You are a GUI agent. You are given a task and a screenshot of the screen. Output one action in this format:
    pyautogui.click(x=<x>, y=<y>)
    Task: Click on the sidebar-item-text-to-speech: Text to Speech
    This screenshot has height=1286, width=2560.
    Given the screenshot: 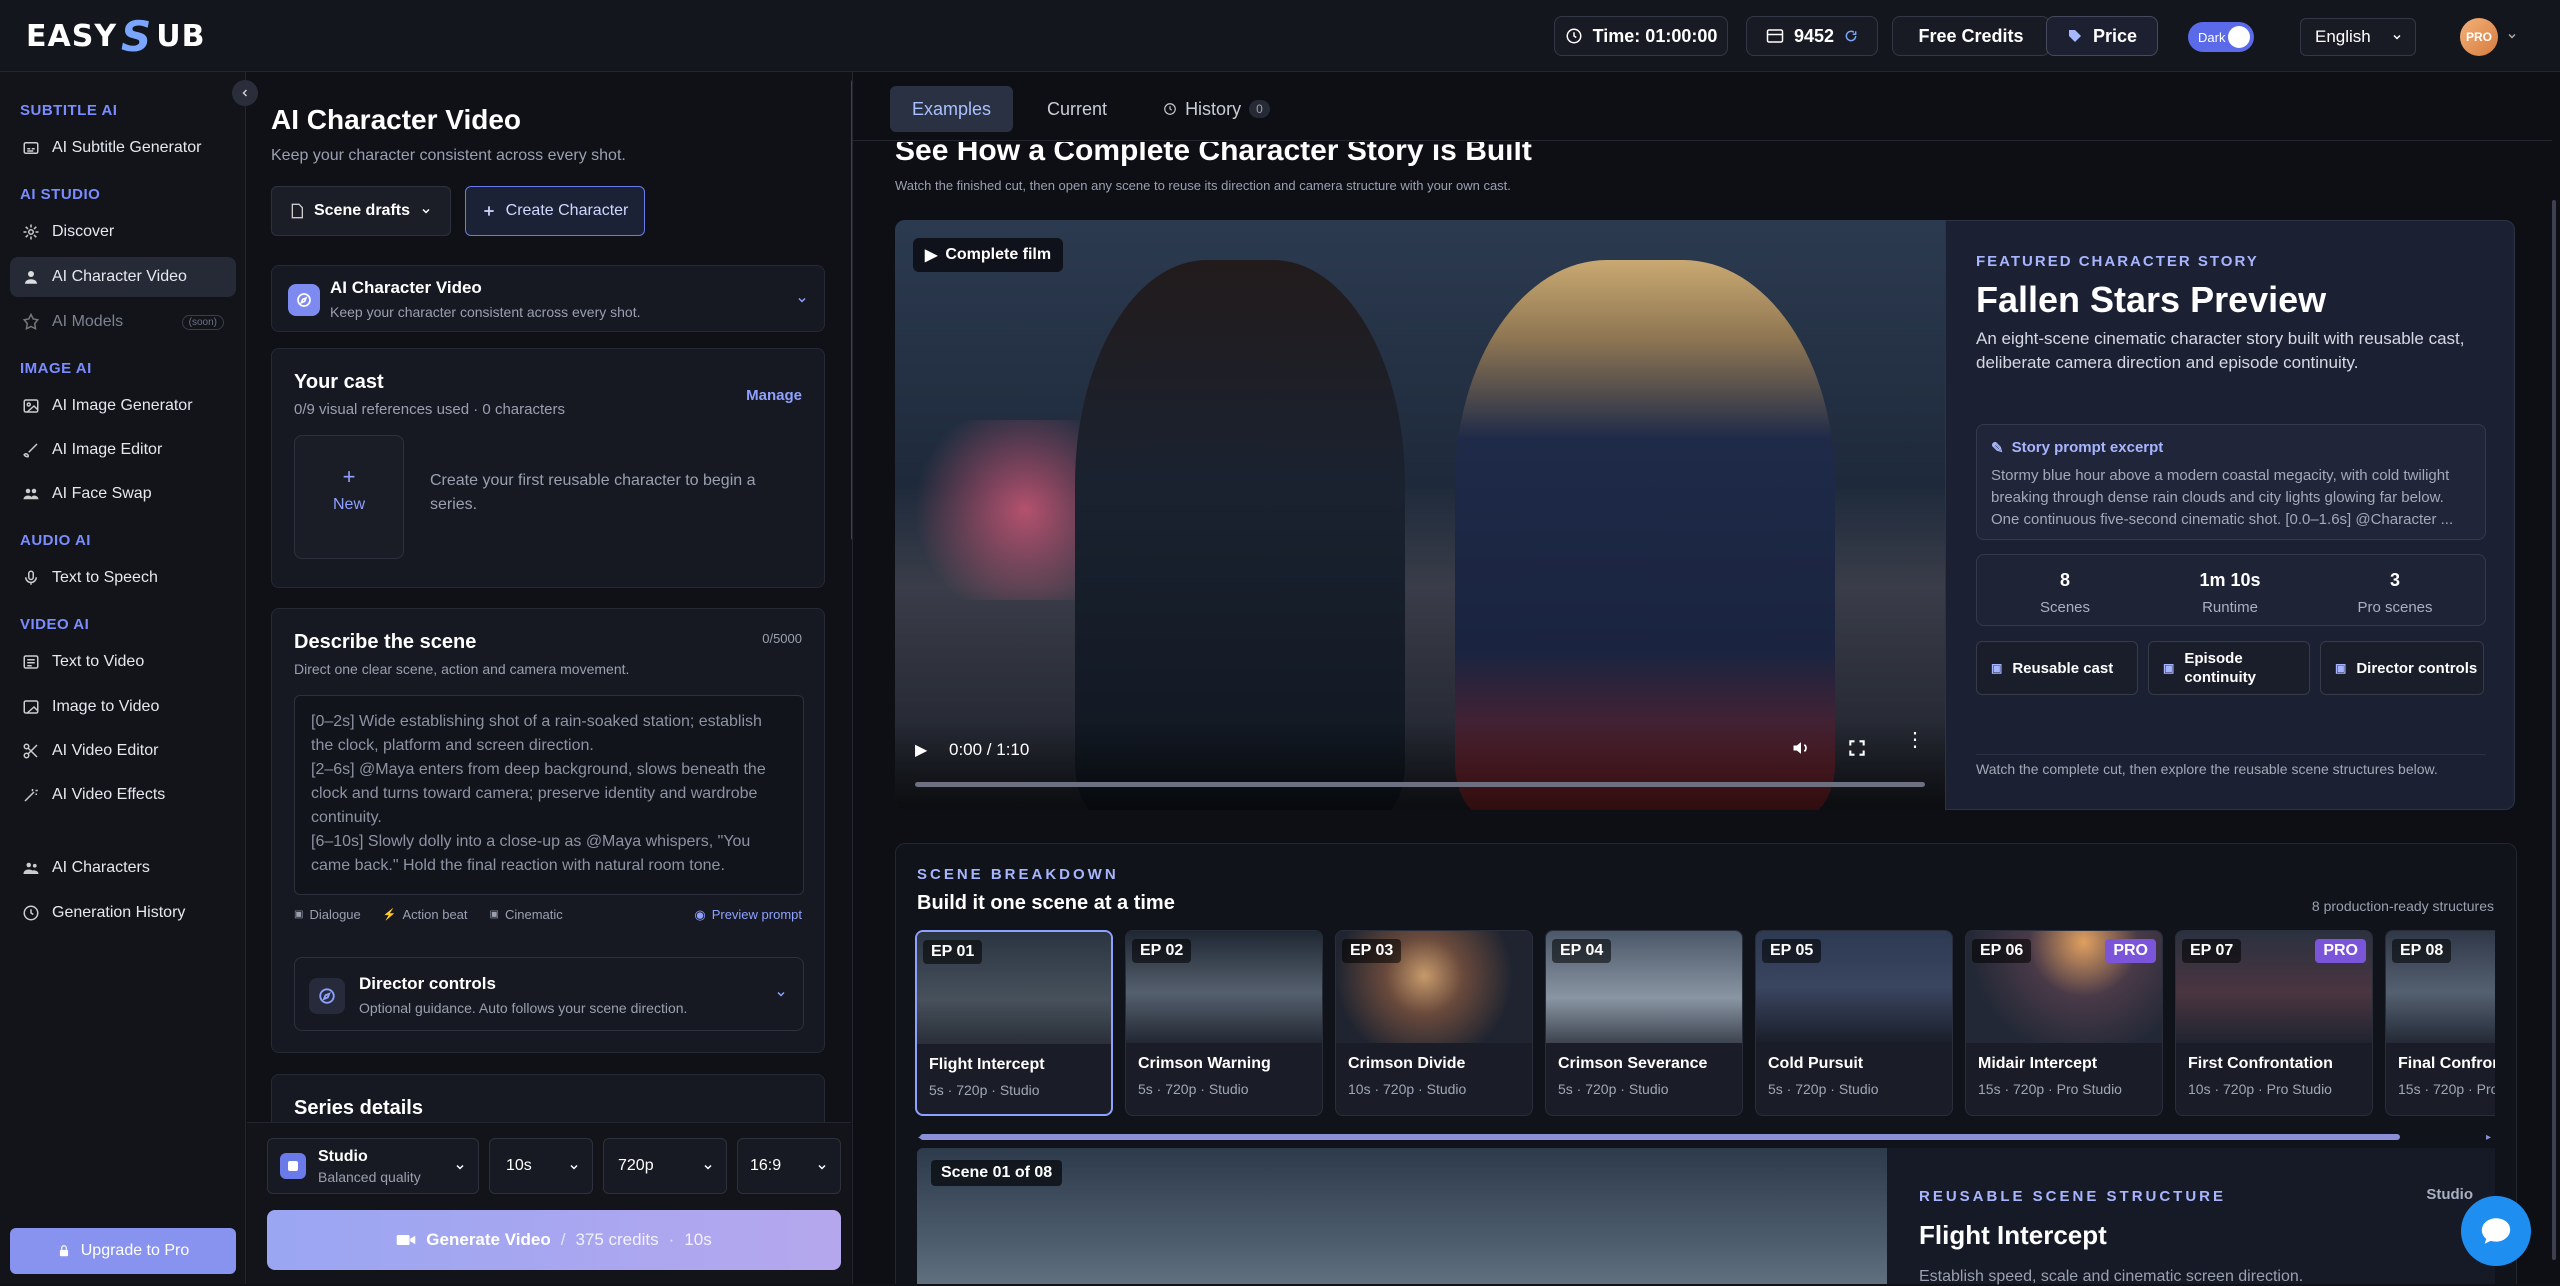 What is the action you would take?
    pyautogui.click(x=123, y=578)
    